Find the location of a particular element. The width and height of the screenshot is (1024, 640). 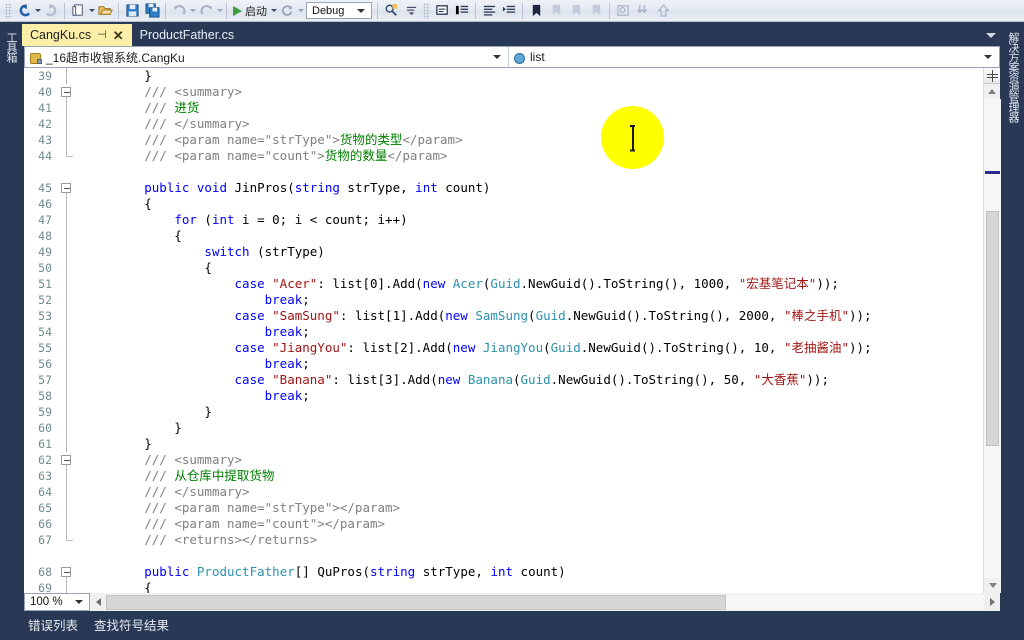

new-item-button is located at coordinates (78, 11).